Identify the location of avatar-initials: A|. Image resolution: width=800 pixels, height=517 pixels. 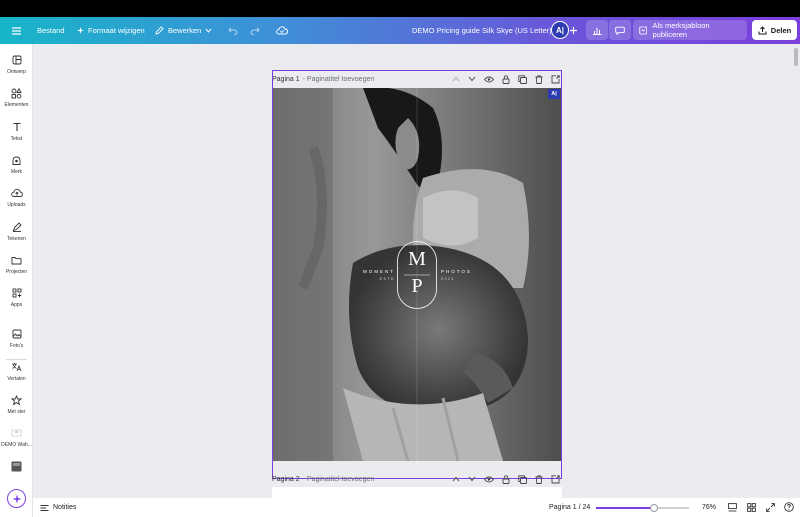
(559, 30).